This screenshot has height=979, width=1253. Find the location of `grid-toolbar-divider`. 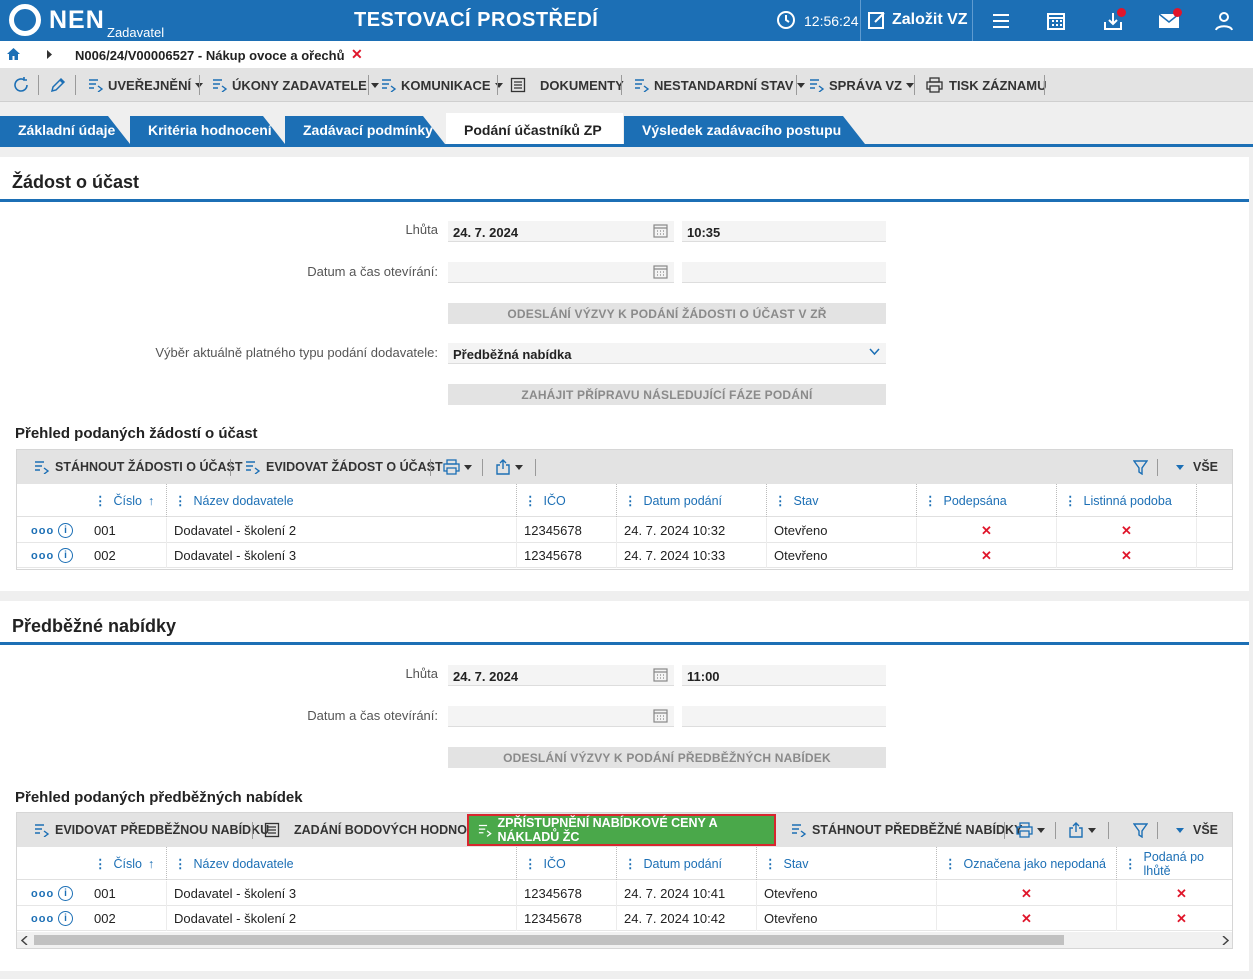

grid-toolbar-divider is located at coordinates (535, 467).